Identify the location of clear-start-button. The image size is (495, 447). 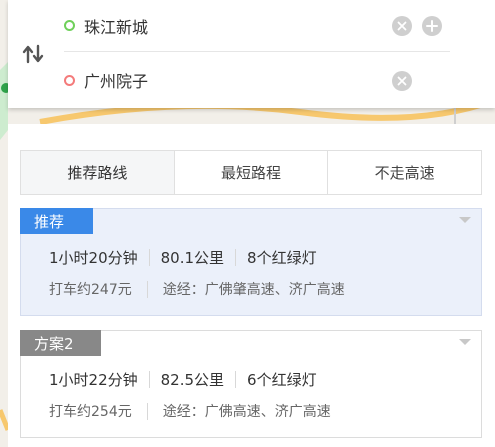
(402, 26).